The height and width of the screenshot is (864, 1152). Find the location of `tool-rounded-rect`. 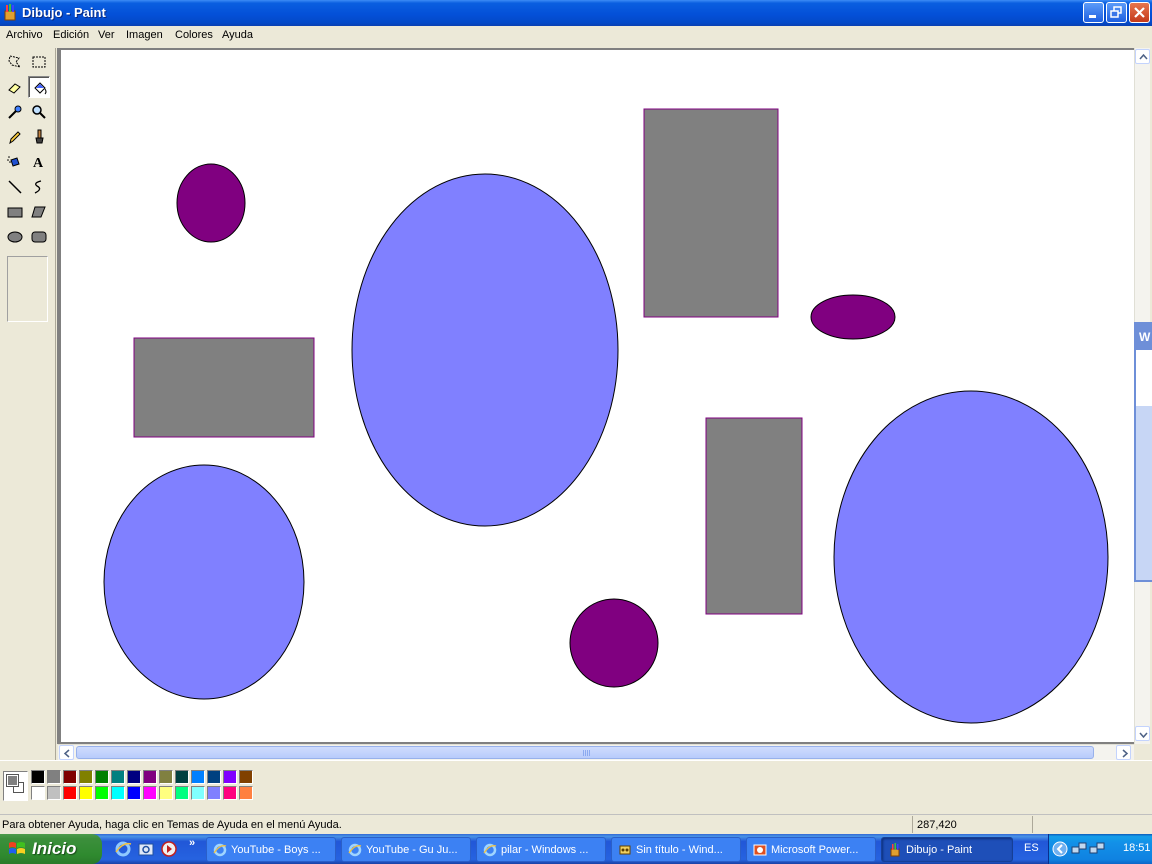

tool-rounded-rect is located at coordinates (39, 237).